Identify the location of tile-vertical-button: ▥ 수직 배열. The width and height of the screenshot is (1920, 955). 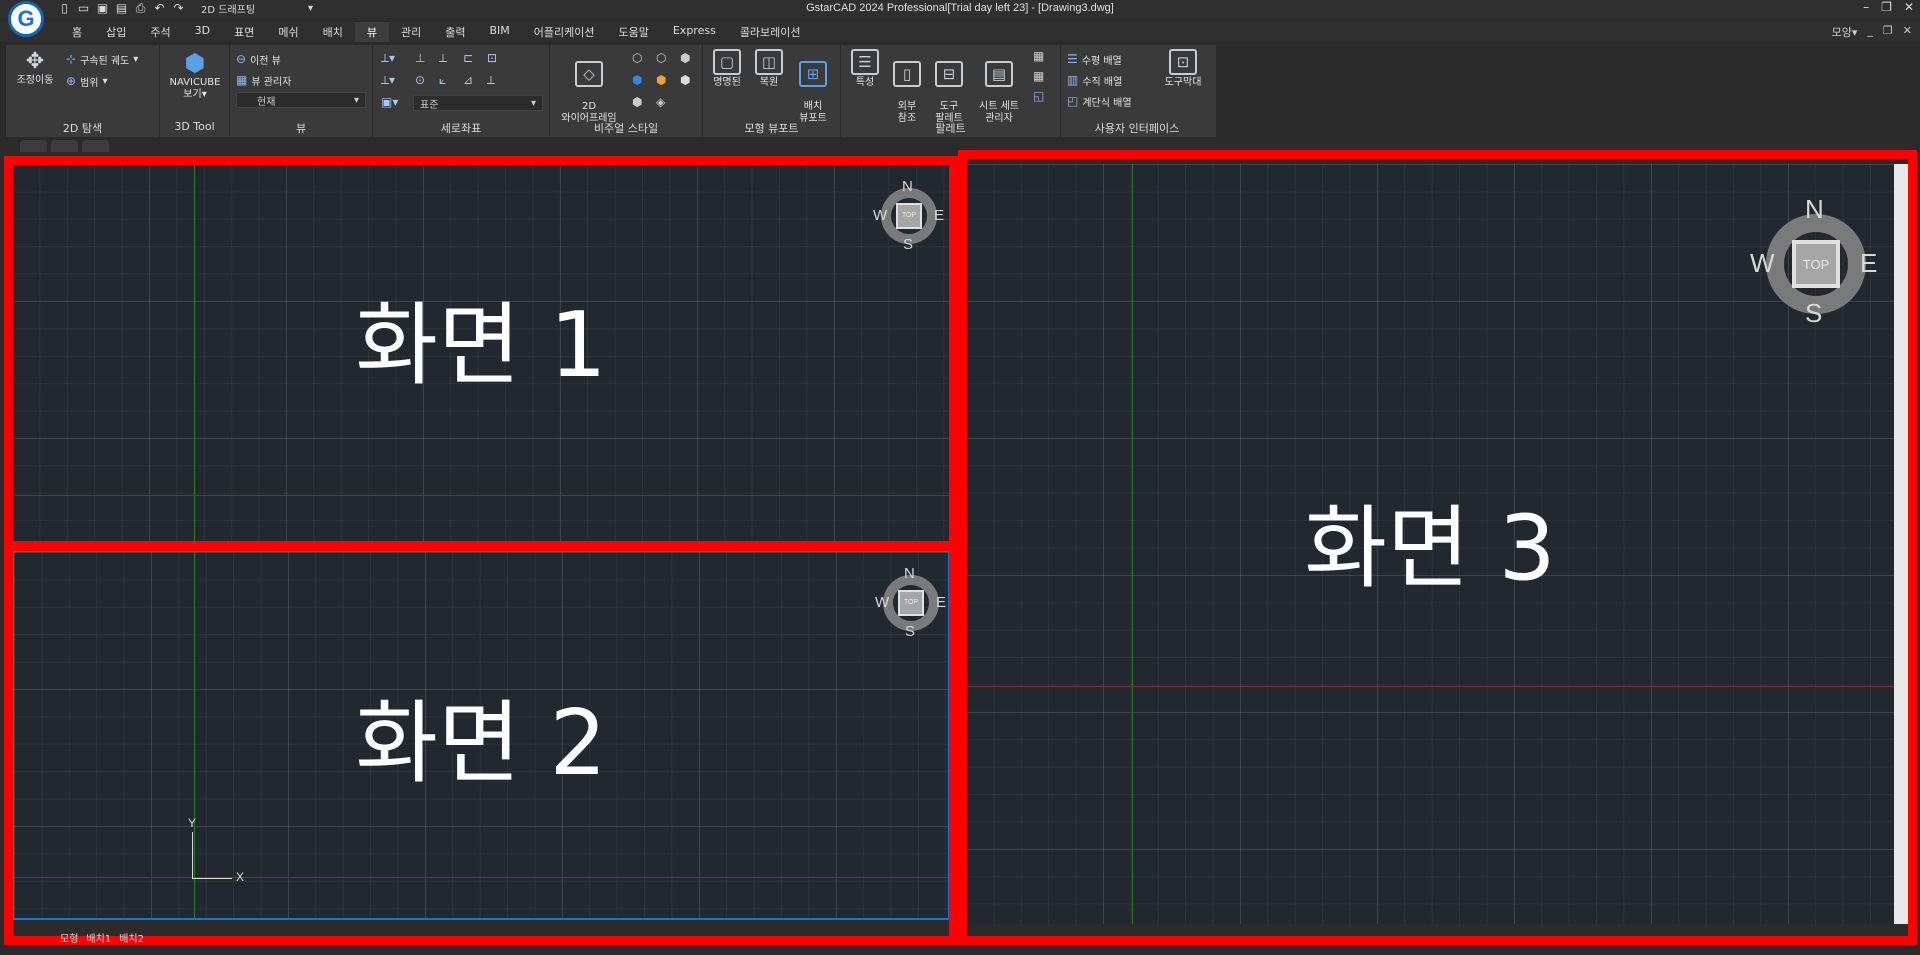
(1094, 80).